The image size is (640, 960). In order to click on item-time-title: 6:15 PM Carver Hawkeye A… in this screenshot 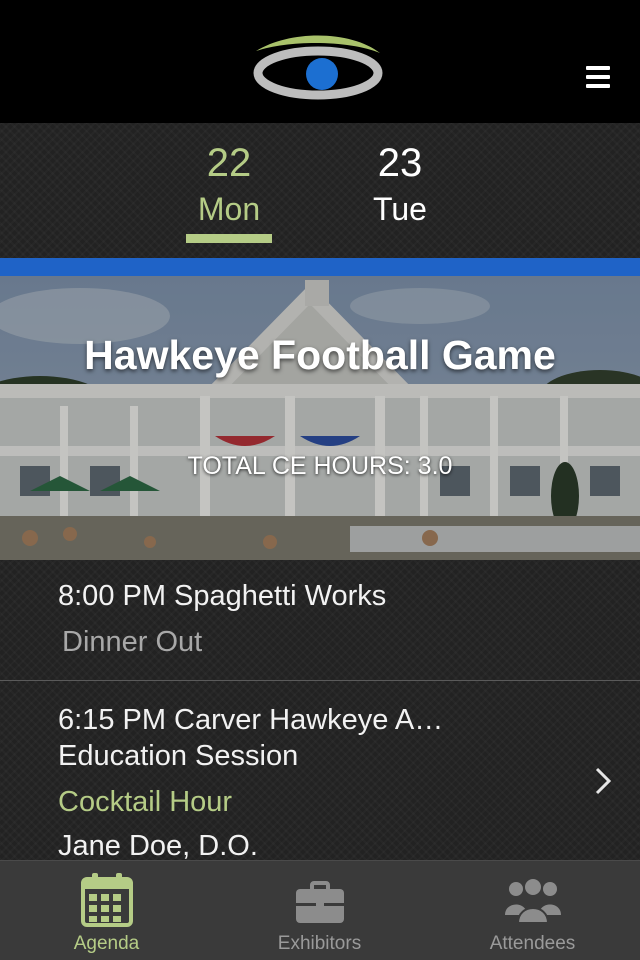, I will do `click(251, 720)`.